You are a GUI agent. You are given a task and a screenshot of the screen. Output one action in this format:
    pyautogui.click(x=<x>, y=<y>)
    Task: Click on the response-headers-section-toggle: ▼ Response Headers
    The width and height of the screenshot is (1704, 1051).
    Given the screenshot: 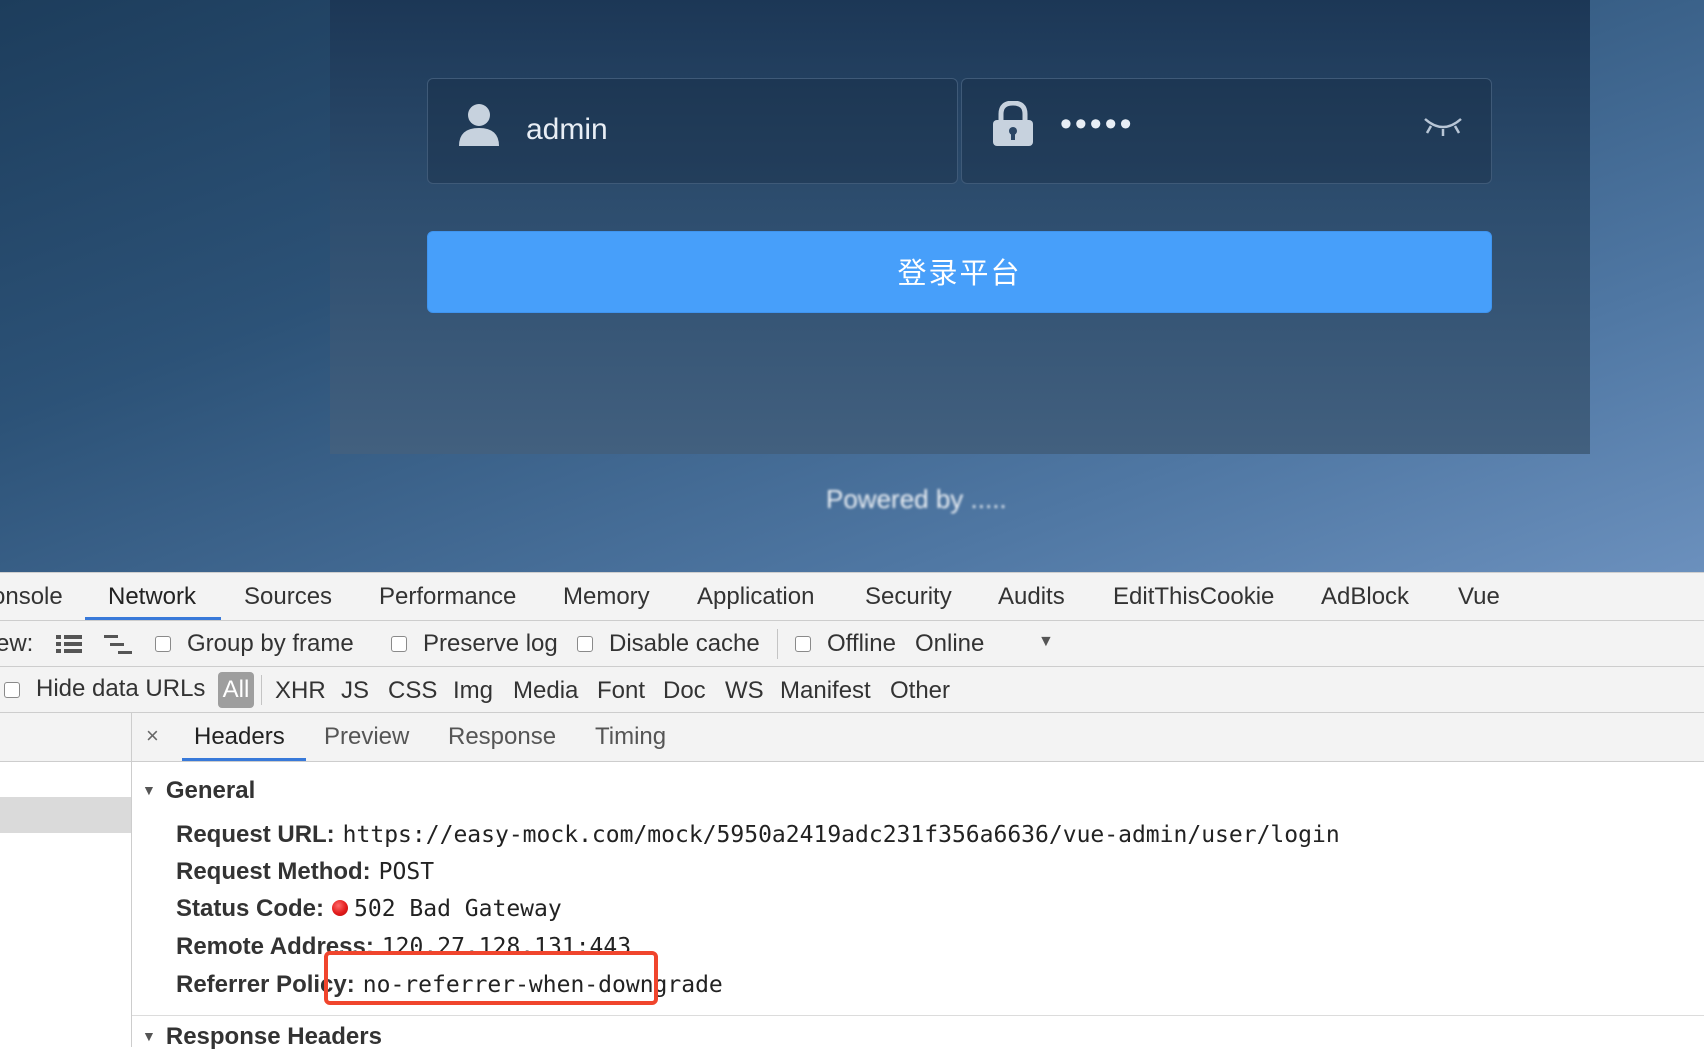 What is the action you would take?
    pyautogui.click(x=262, y=1037)
    